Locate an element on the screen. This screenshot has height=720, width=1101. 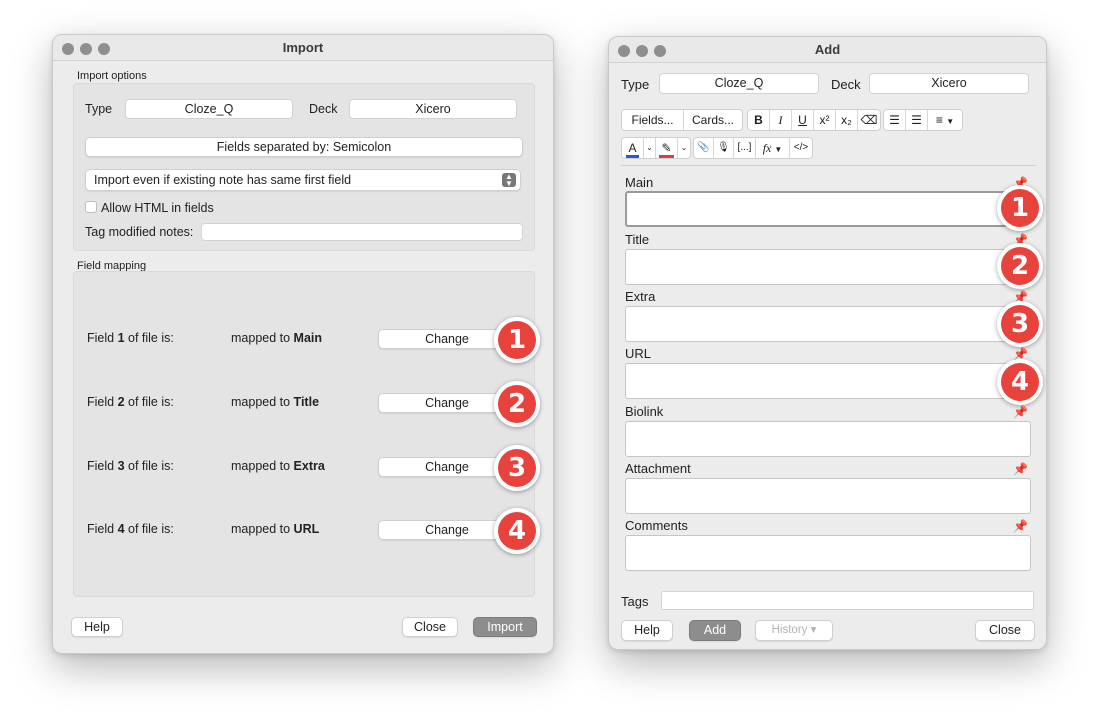
field-editor-title is located at coordinates (828, 267).